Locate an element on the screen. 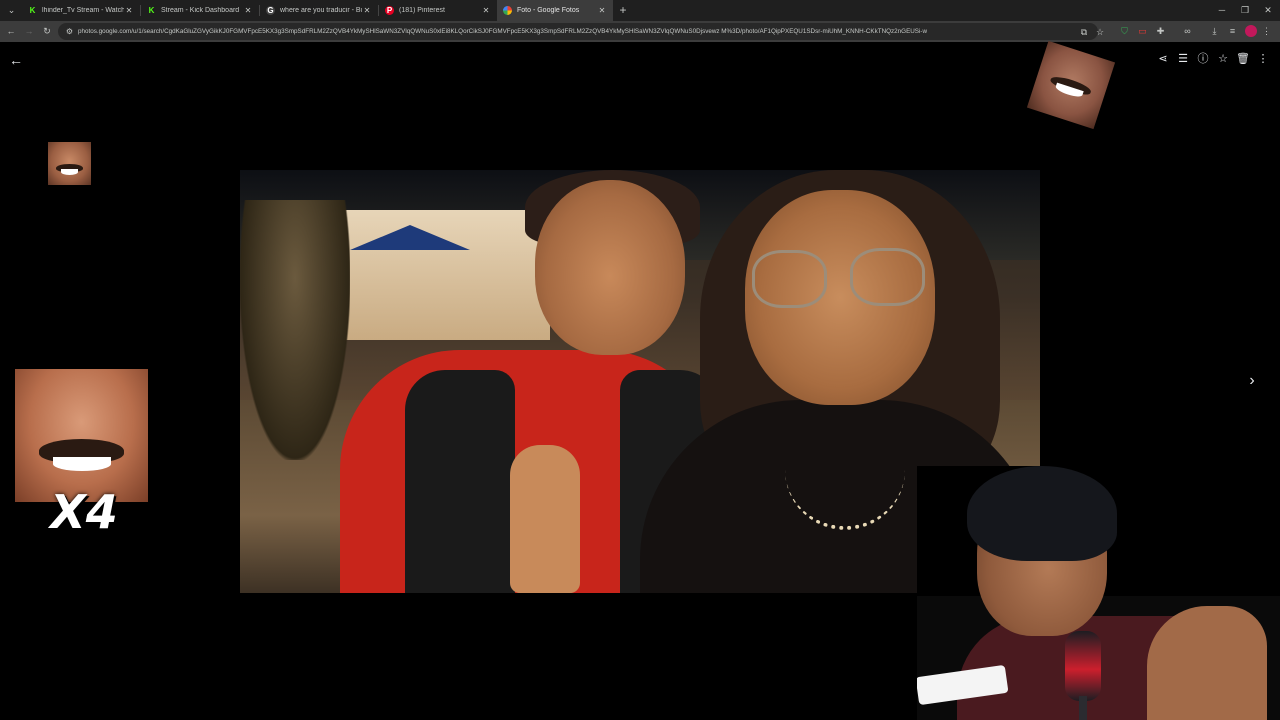 Image resolution: width=1280 pixels, height=720 pixels. tab-pinterest: P (181) Pinterest ✕ is located at coordinates (438, 10).